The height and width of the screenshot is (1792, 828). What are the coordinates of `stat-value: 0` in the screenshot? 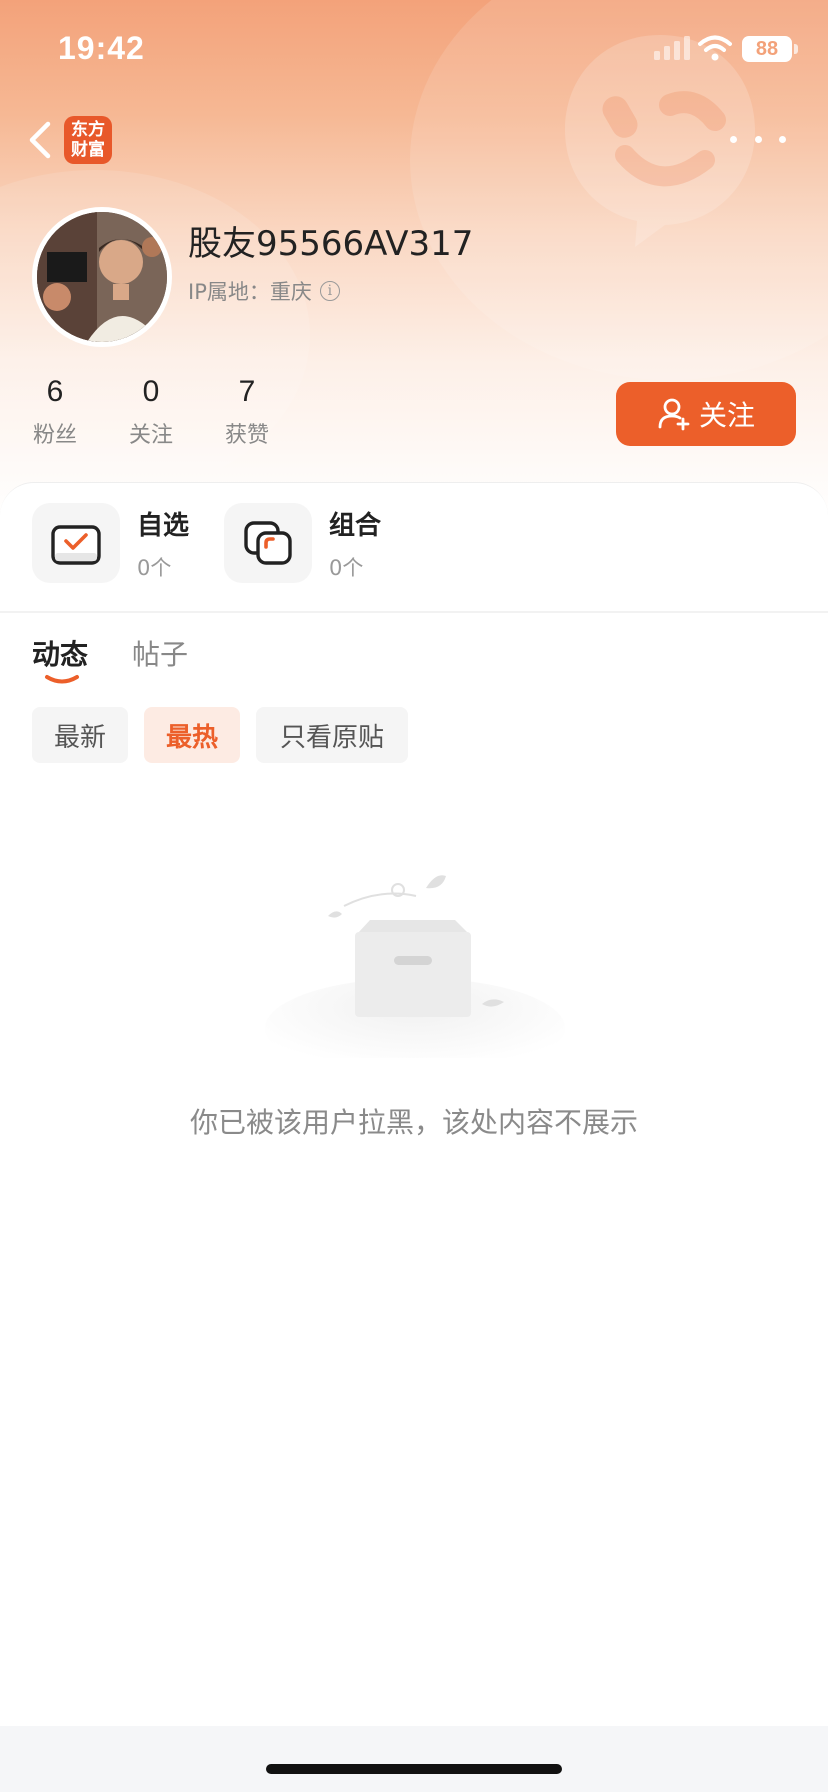 It's located at (151, 391).